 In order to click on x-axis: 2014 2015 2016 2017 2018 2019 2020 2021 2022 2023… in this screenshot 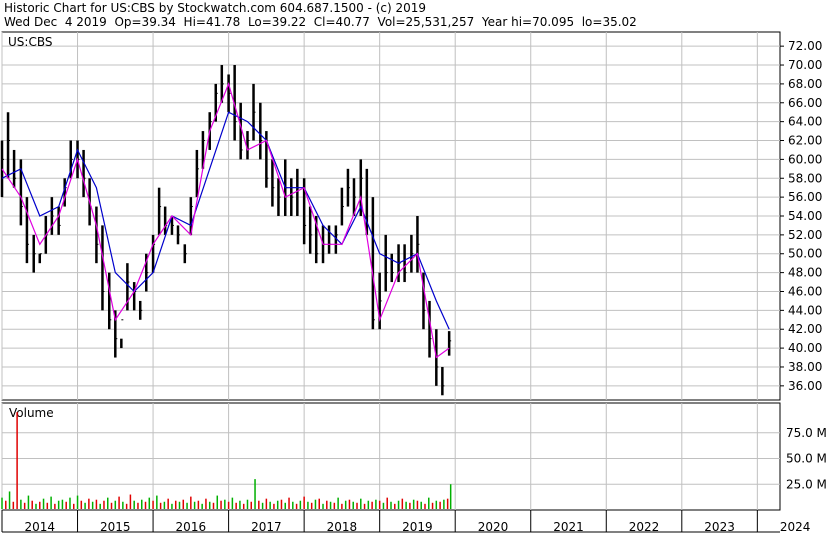, I will do `click(406, 522)`.